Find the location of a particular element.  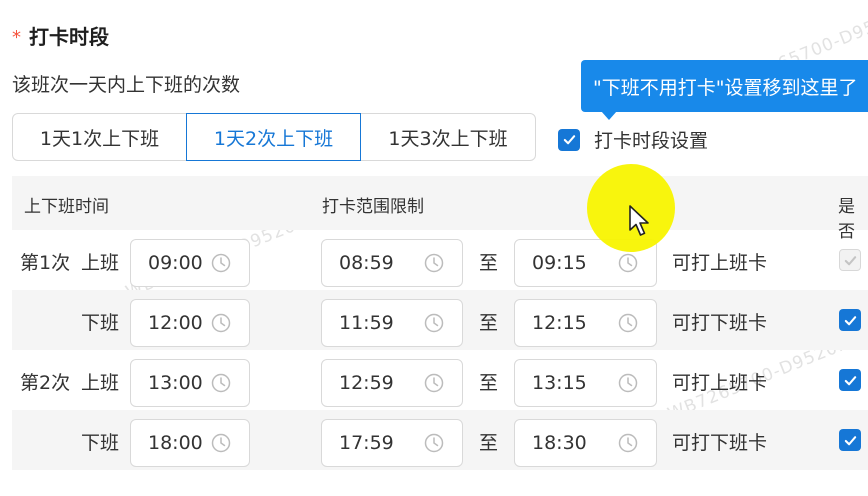

range-end-input: 12:15 is located at coordinates (585, 323).